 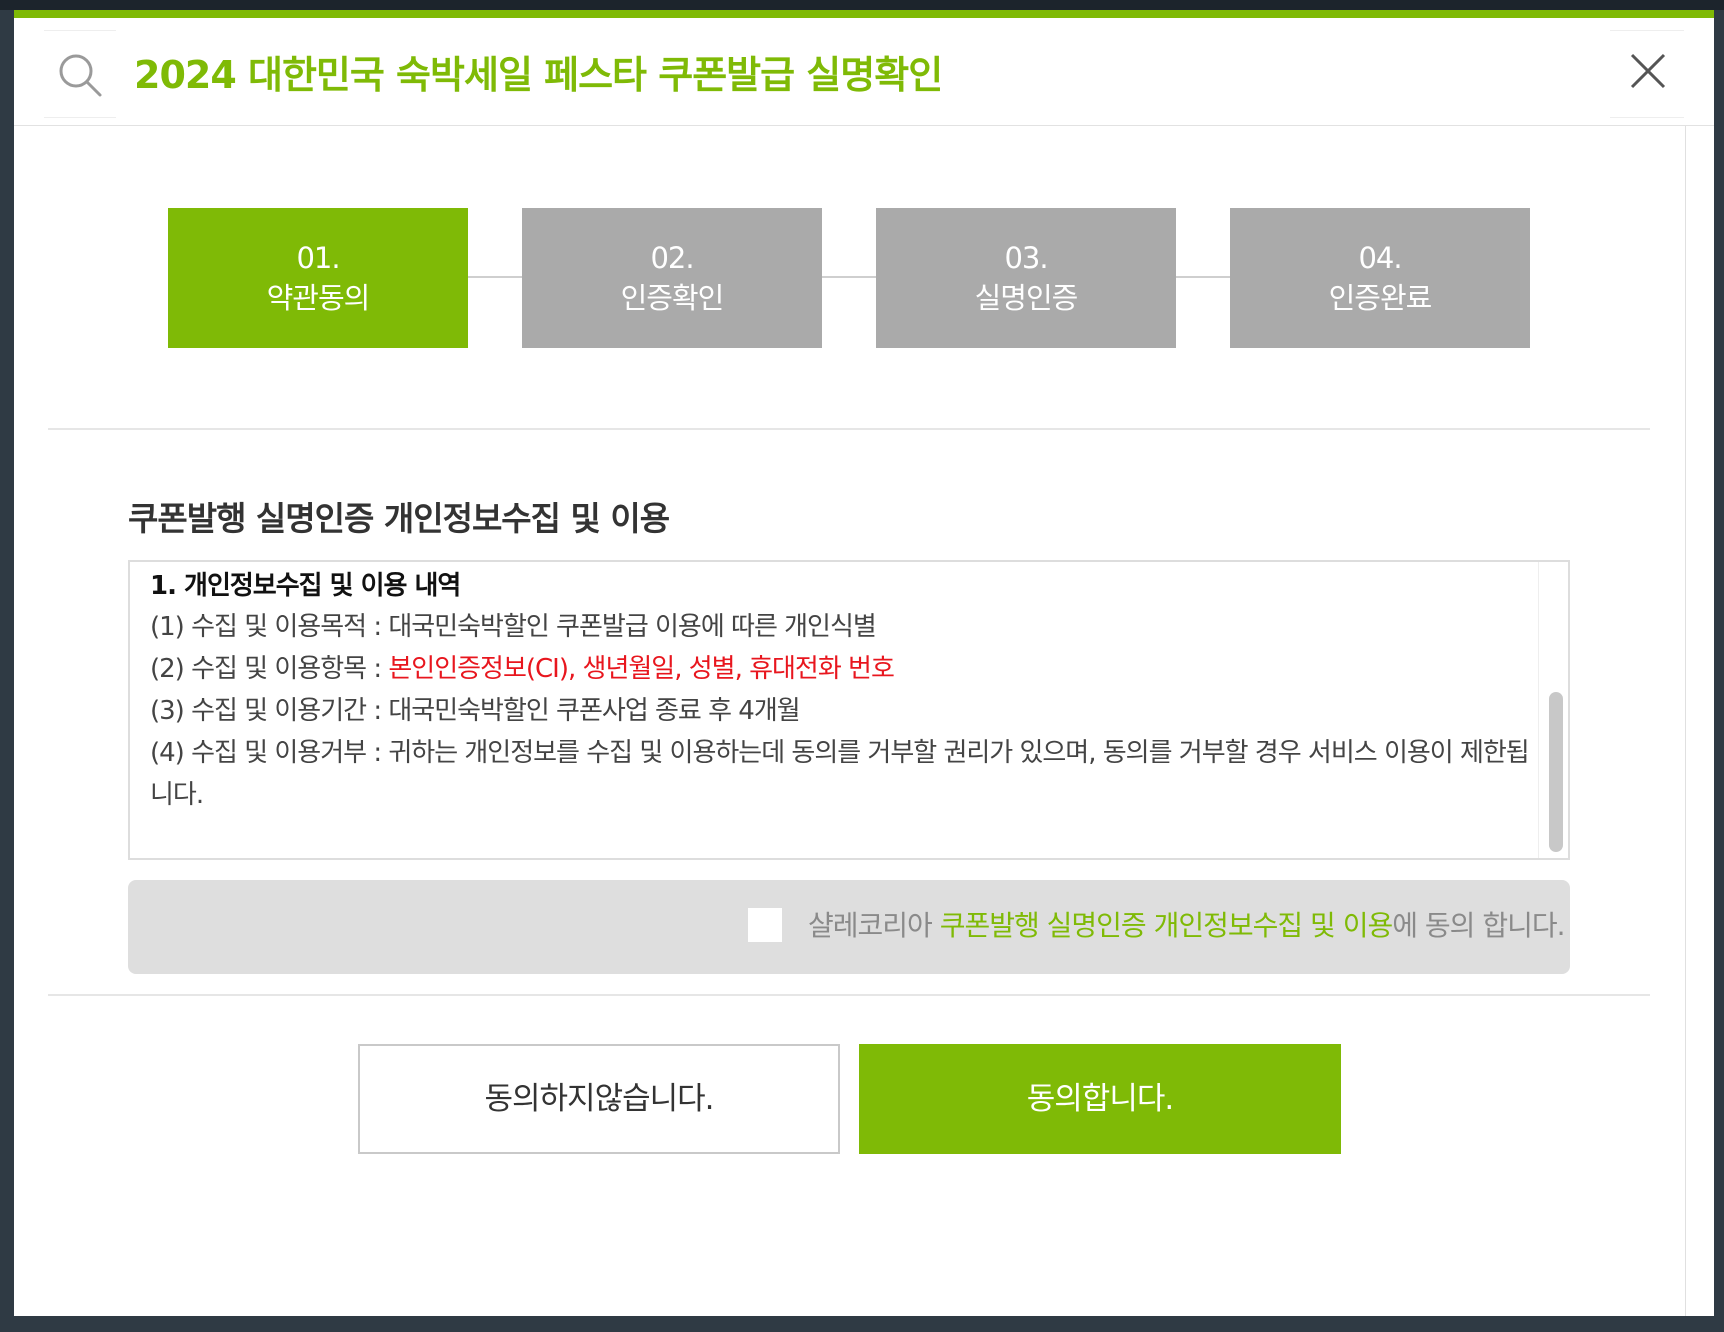 I want to click on agree-label: 샬레코리아 쿠폰발행 실명인증 개인정보수집 및 이용에 동의 합니다., so click(x=1187, y=924).